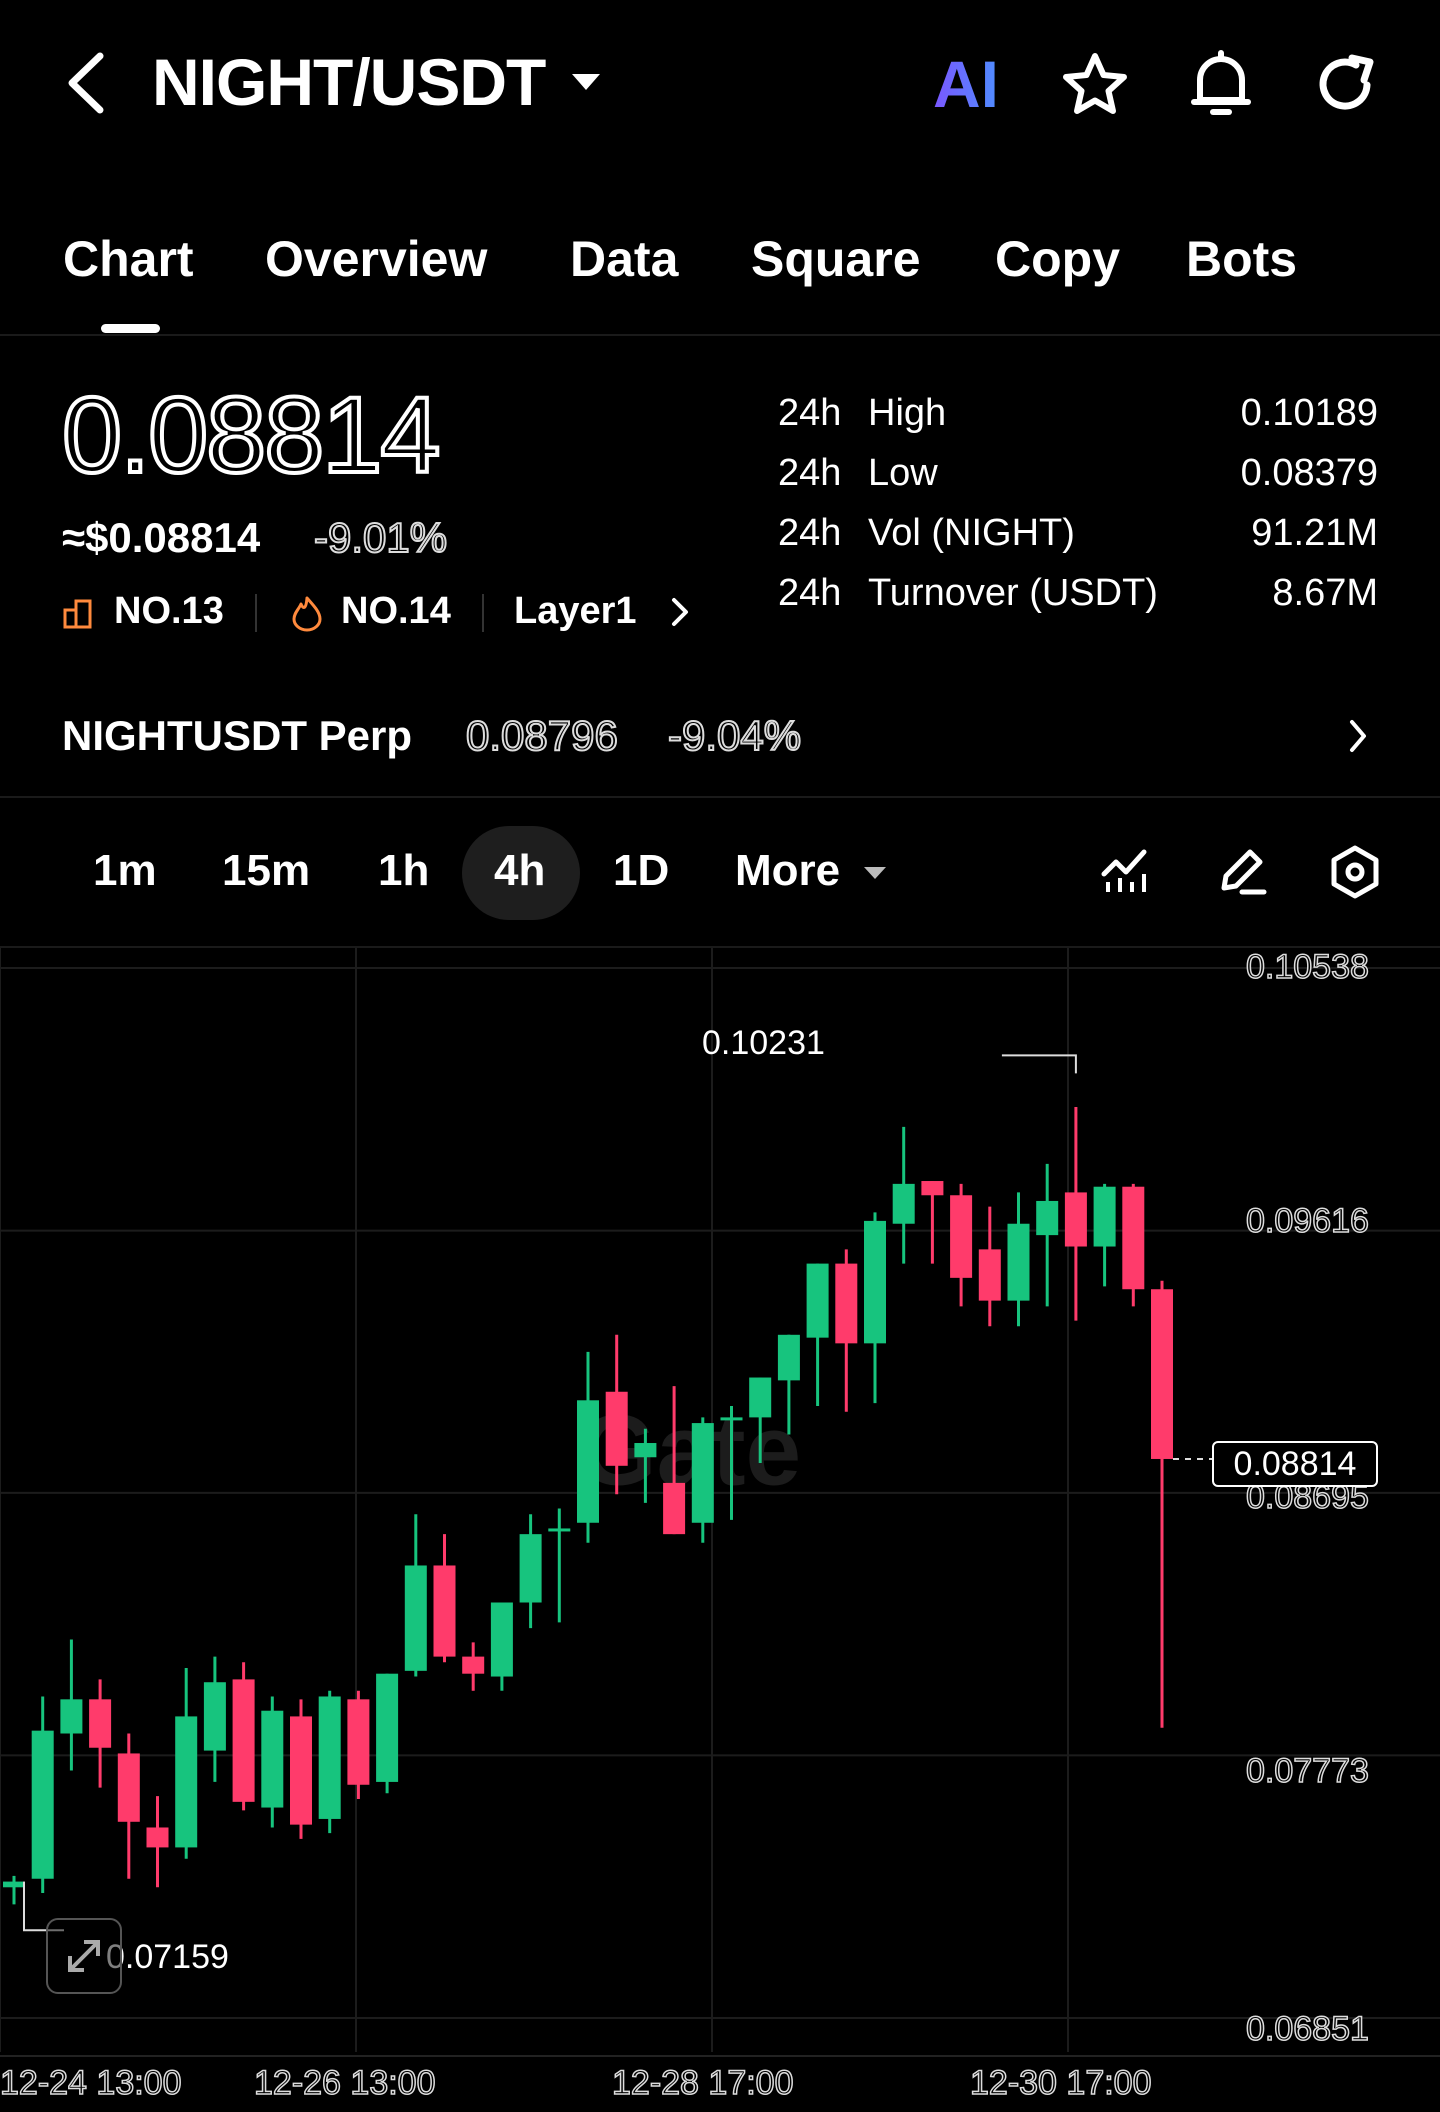  Describe the element at coordinates (1295, 1464) in the screenshot. I see `current-price-tag: 0.08814` at that location.